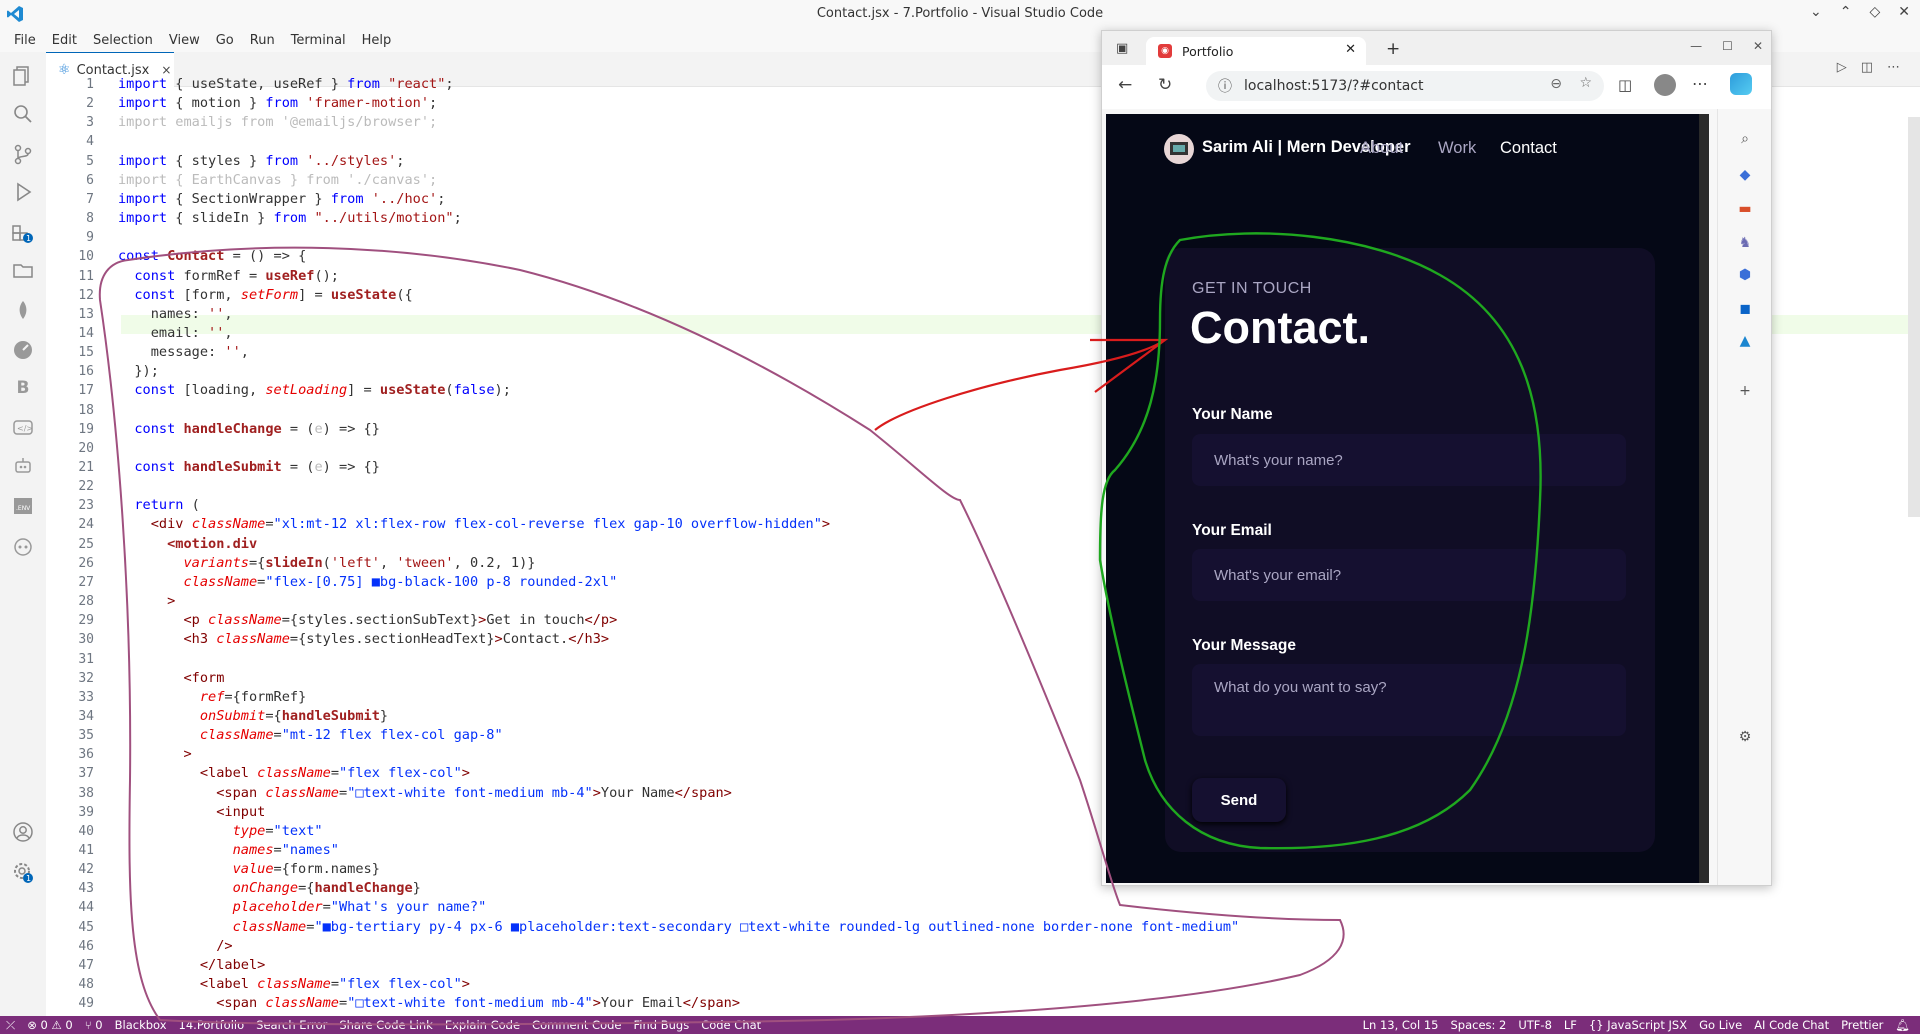  Describe the element at coordinates (662, 1025) in the screenshot. I see `find-bugs-button: Find Bugs` at that location.